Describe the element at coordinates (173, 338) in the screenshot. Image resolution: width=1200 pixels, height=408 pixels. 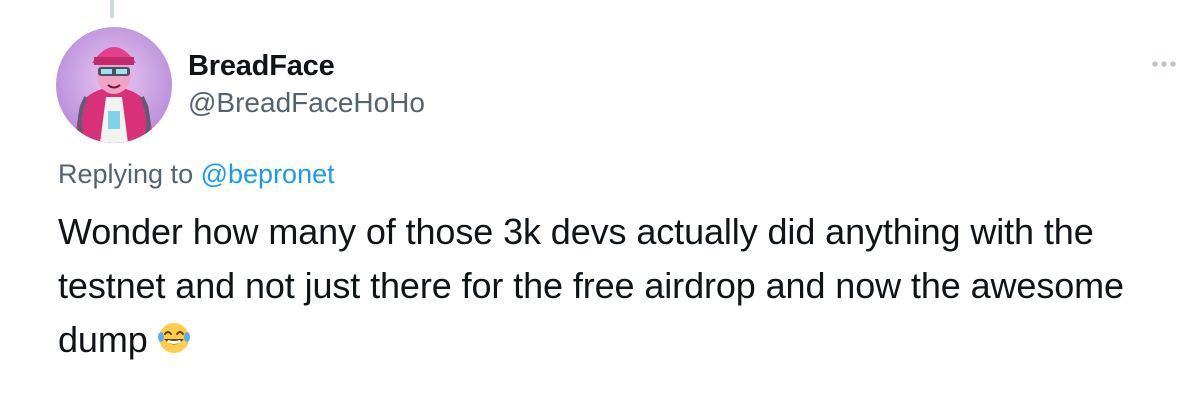
I see `laughing-crying-emoji-icon` at that location.